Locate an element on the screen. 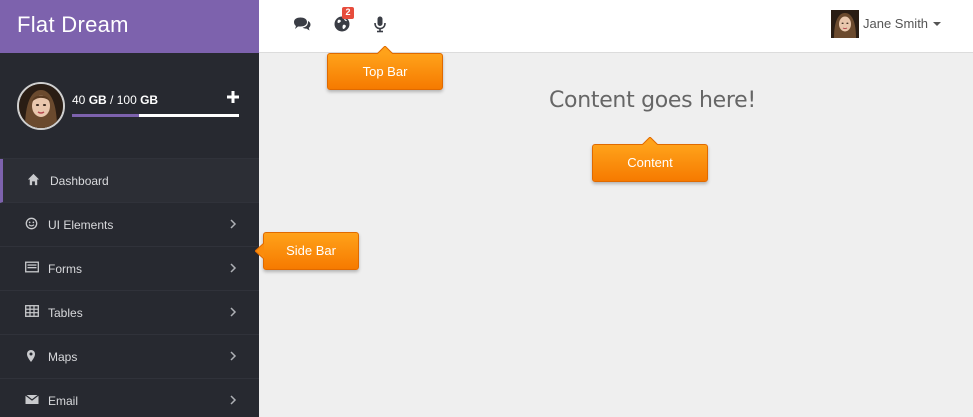  top-bar-callout: Top Bar is located at coordinates (385, 68).